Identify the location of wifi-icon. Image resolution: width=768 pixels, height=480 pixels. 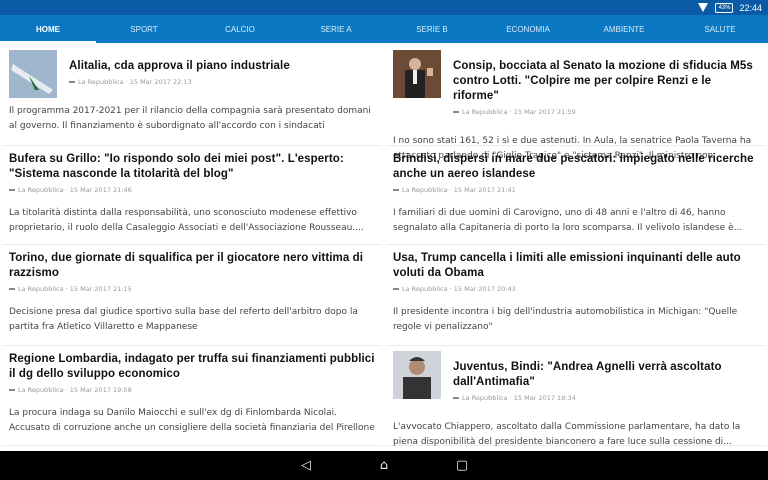
(703, 7).